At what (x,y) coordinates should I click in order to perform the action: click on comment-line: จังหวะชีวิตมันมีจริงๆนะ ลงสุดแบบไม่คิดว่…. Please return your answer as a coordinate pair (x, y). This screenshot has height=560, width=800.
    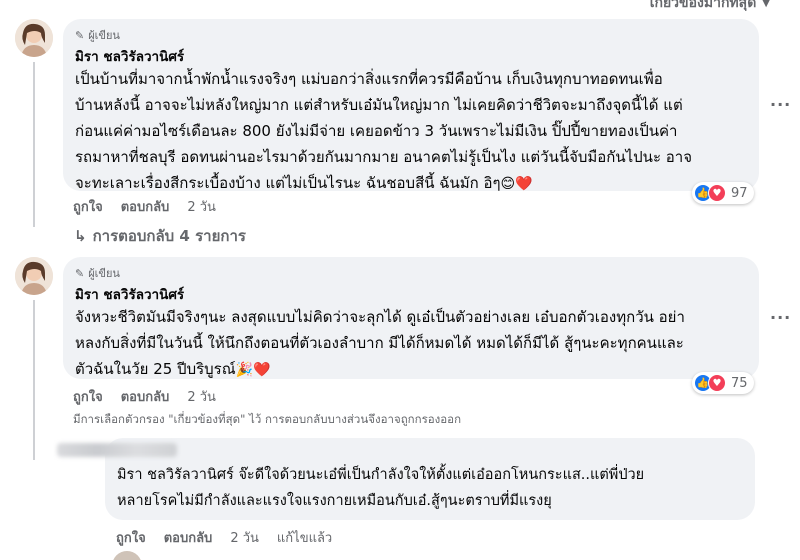
    Looking at the image, I should click on (380, 317).